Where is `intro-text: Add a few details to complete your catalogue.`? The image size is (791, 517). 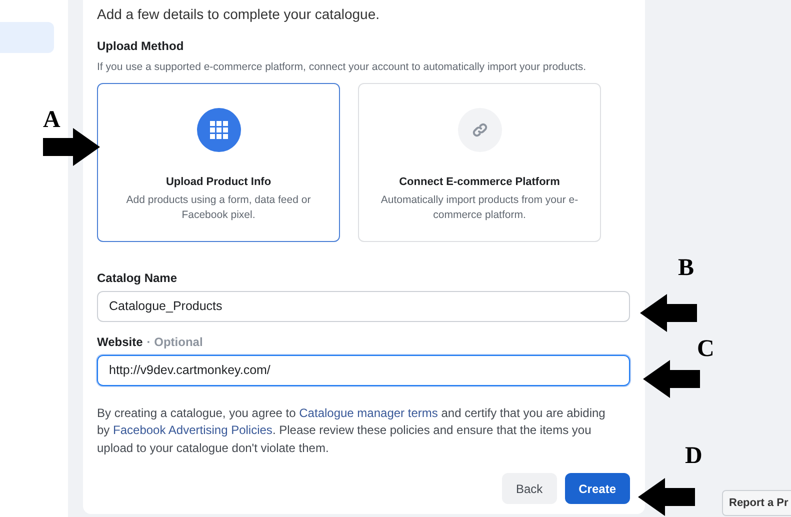 intro-text: Add a few details to complete your catalogue. is located at coordinates (239, 14).